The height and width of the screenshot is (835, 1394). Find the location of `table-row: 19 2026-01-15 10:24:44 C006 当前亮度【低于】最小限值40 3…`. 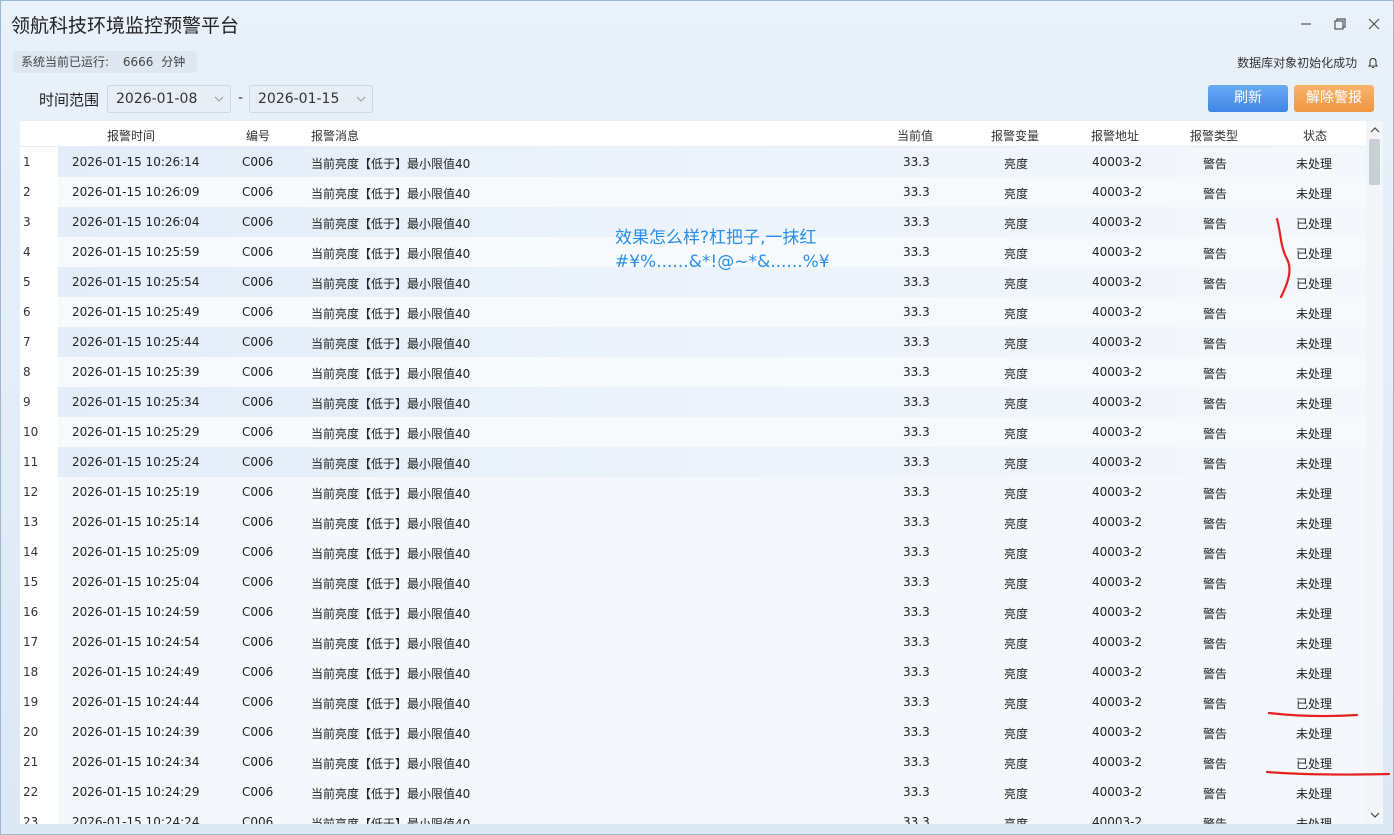

table-row: 19 2026-01-15 10:24:44 C006 当前亮度【低于】最小限值40 3… is located at coordinates (693, 702).